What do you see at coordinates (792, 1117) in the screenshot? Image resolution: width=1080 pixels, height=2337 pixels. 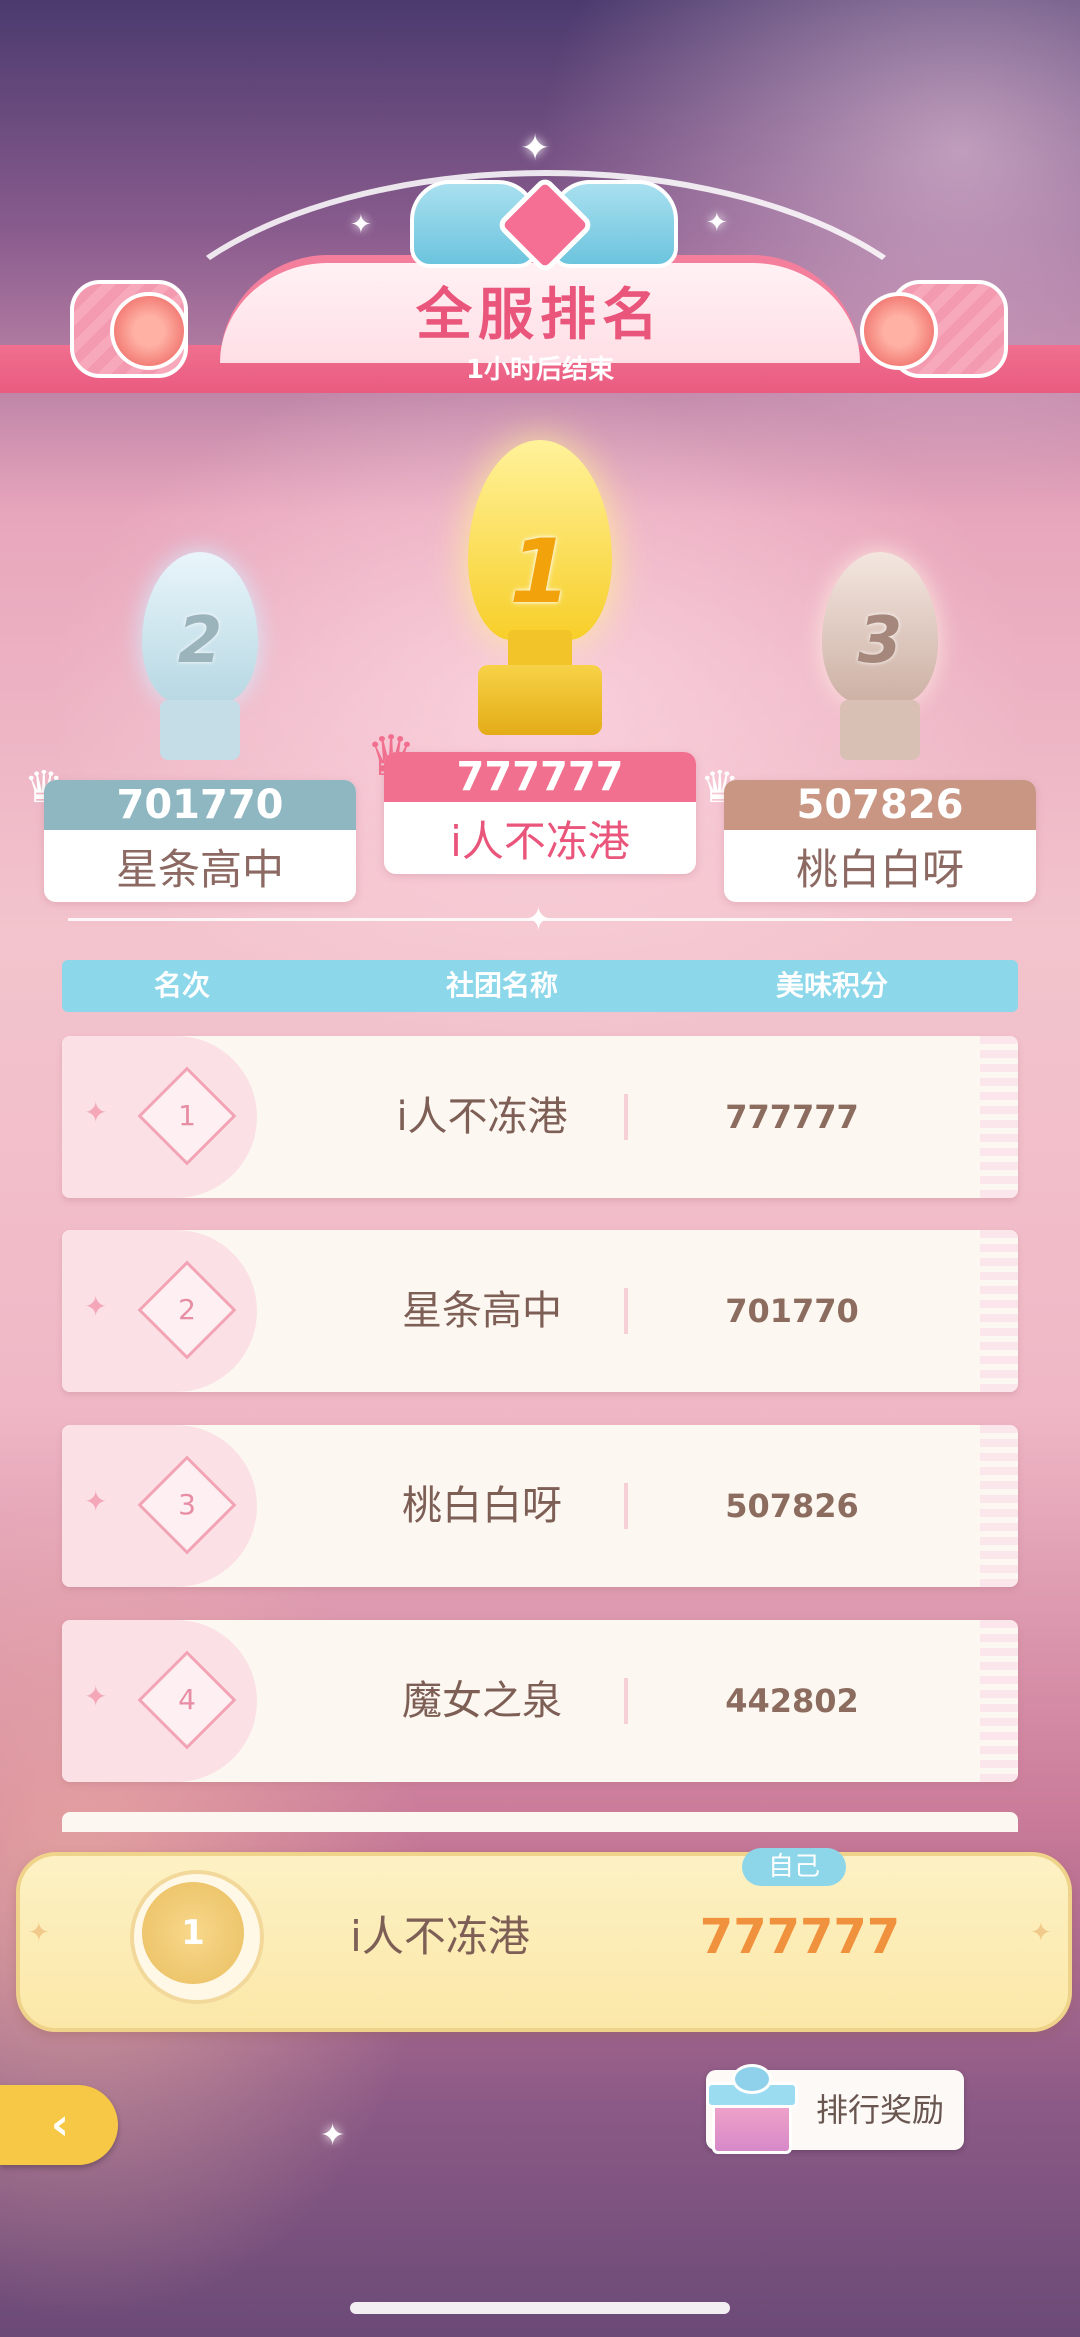 I see `row-score: 777777` at bounding box center [792, 1117].